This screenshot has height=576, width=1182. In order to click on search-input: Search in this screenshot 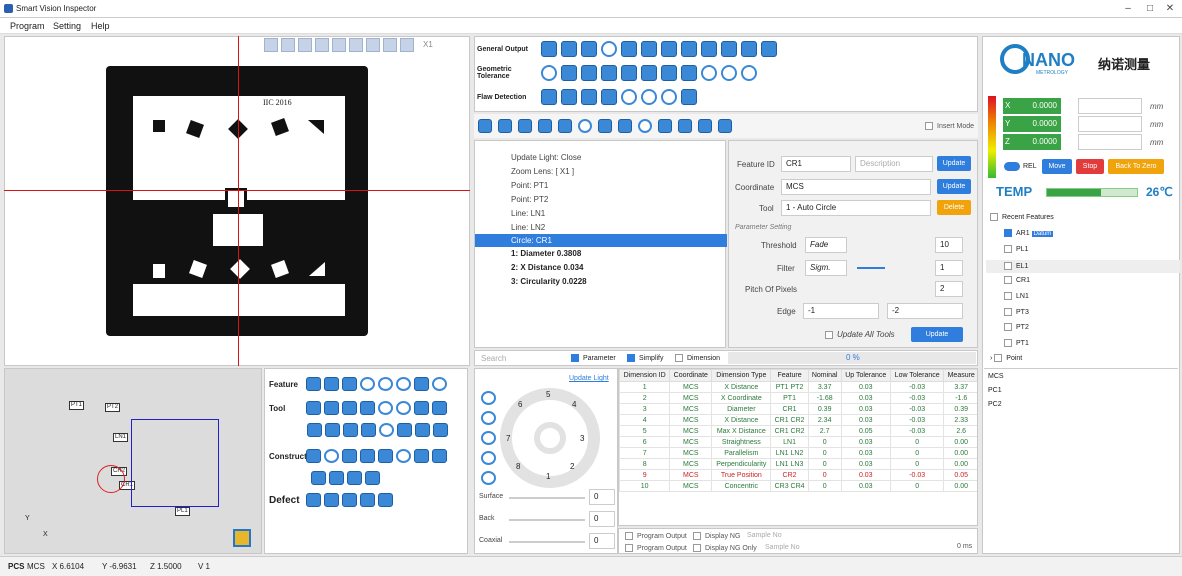, I will do `click(493, 358)`.